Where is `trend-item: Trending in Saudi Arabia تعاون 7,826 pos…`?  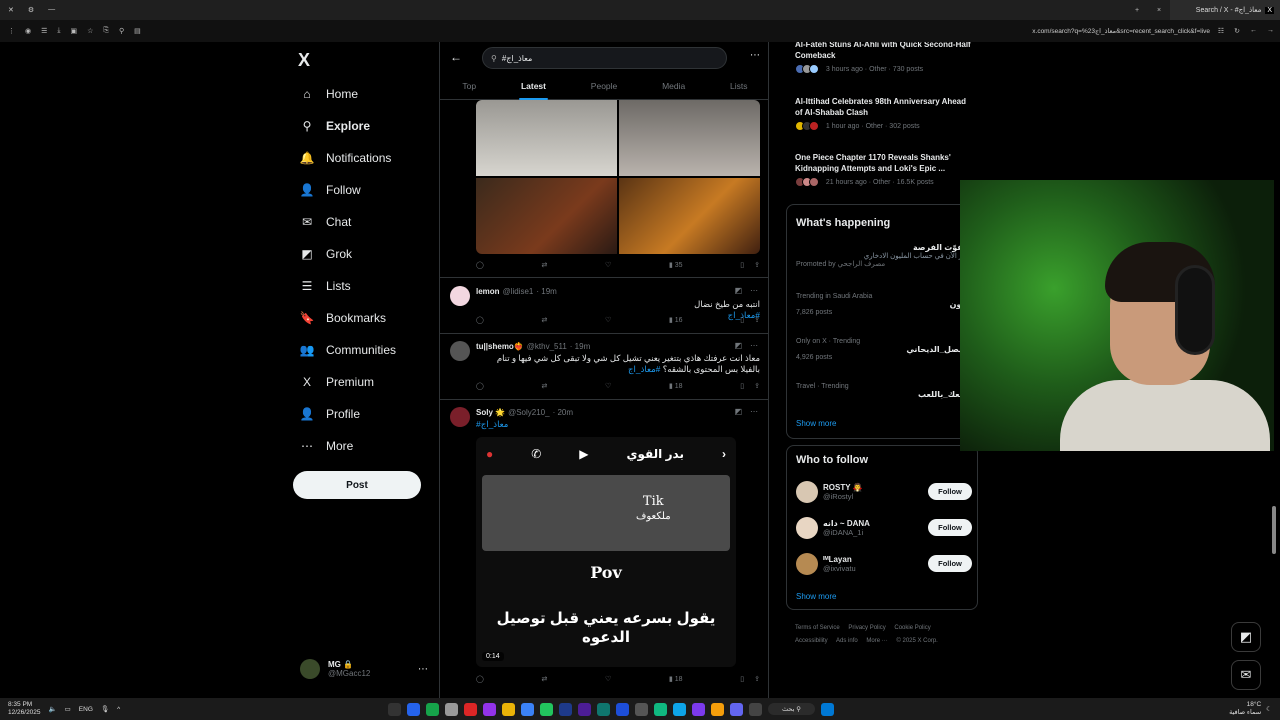
trend-item: Trending in Saudi Arabia تعاون 7,826 pos… is located at coordinates (884, 304).